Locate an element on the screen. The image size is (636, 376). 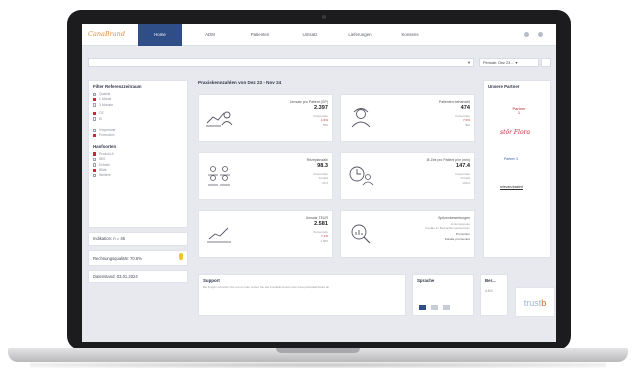
refresh-button is located at coordinates (546, 62).